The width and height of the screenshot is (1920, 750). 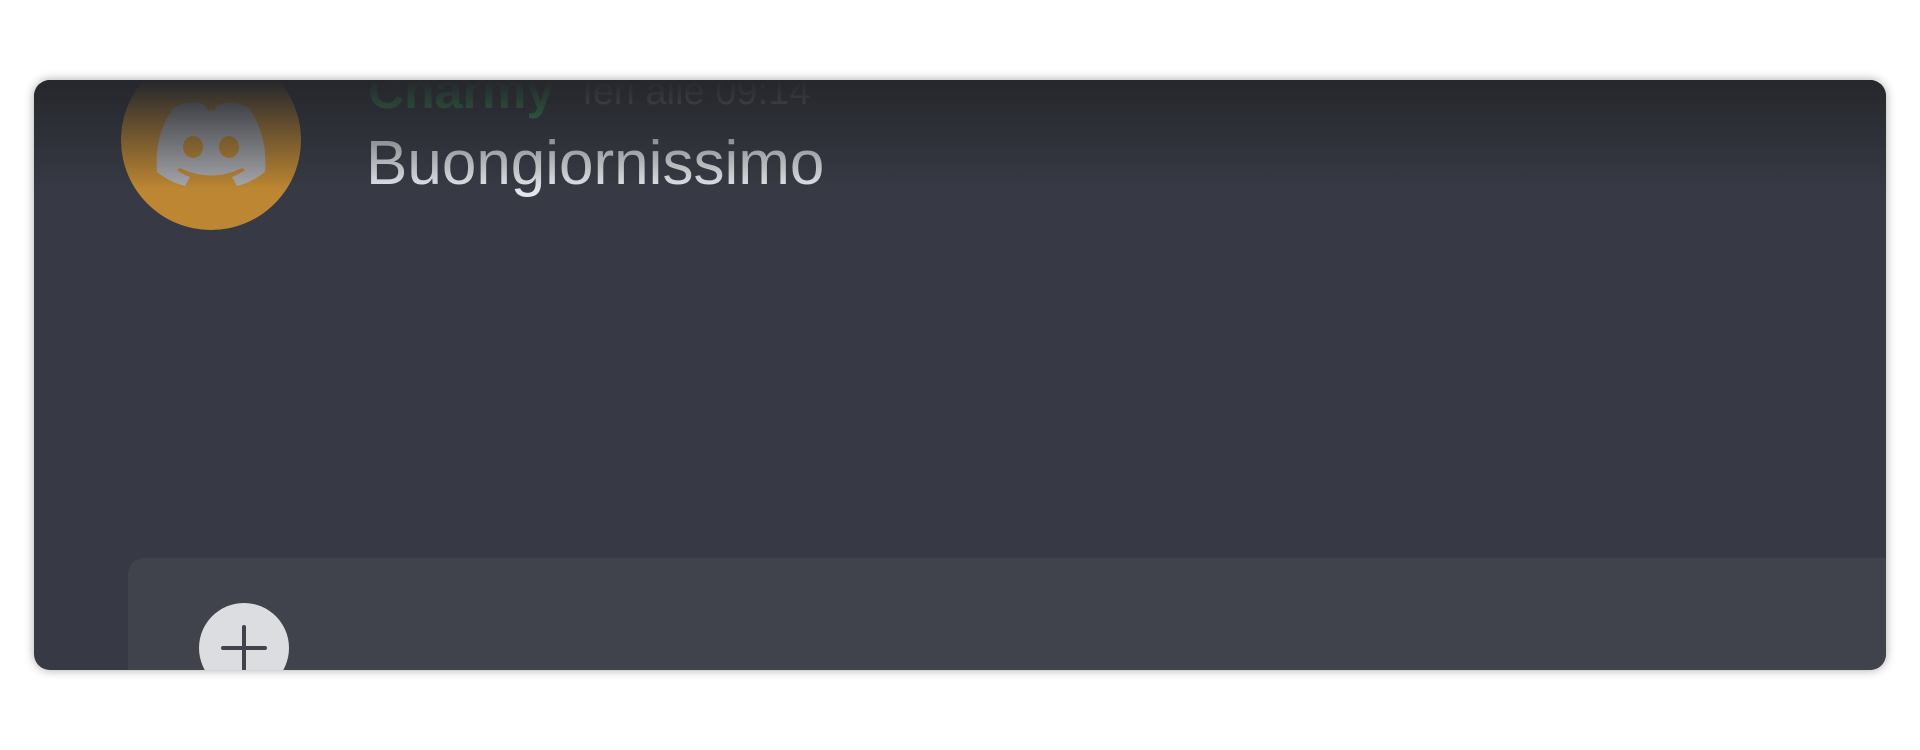 What do you see at coordinates (211, 144) in the screenshot?
I see `discord-logo-icon` at bounding box center [211, 144].